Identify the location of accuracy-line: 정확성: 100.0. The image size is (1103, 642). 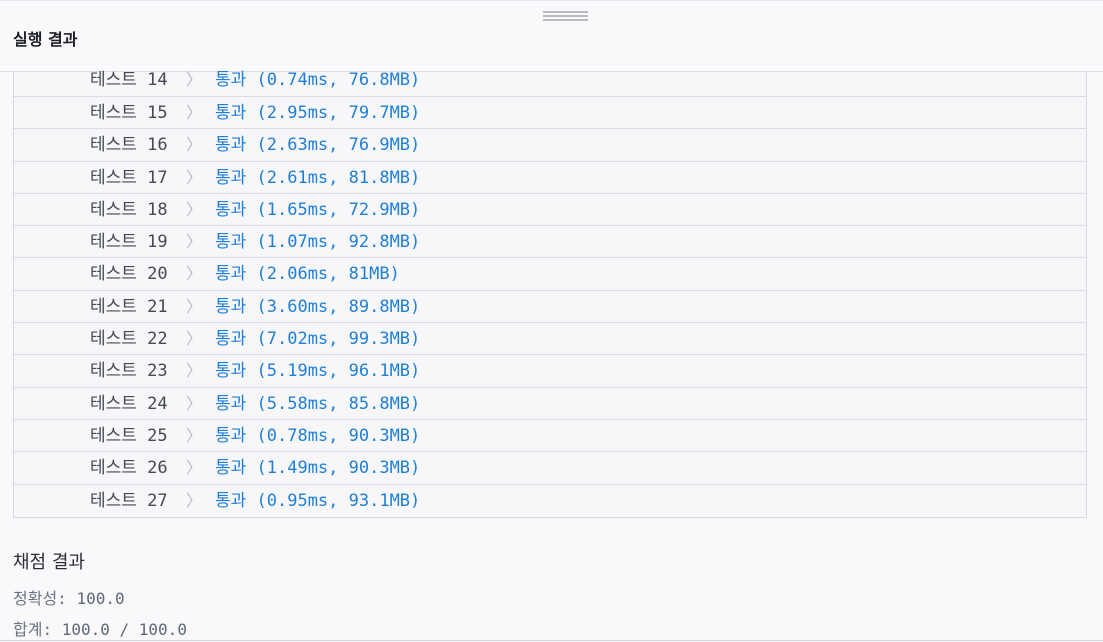
(69, 597).